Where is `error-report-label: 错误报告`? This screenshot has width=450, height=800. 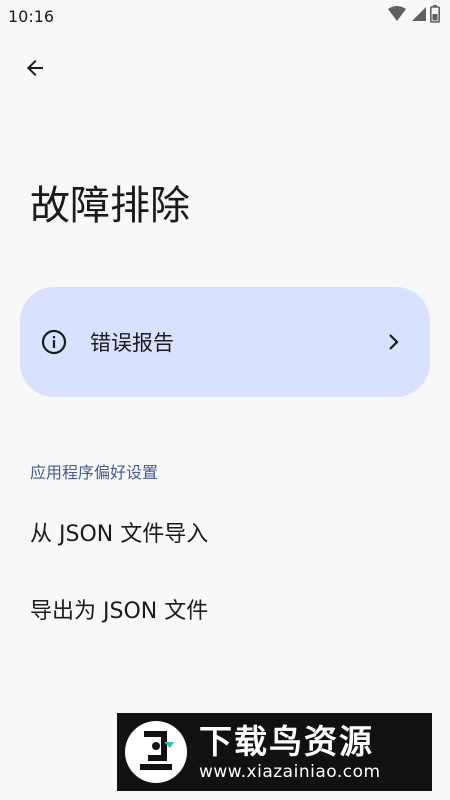 error-report-label: 错误报告 is located at coordinates (132, 343).